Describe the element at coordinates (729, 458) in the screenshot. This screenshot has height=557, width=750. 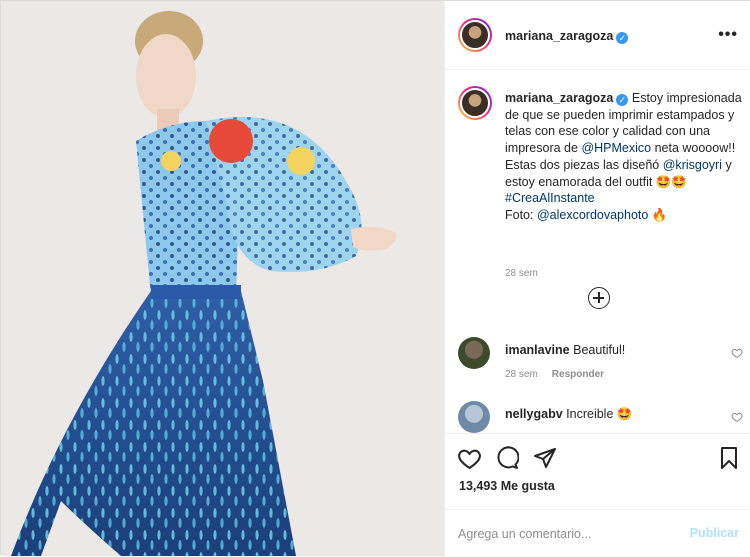
I see `bookmark-icon` at that location.